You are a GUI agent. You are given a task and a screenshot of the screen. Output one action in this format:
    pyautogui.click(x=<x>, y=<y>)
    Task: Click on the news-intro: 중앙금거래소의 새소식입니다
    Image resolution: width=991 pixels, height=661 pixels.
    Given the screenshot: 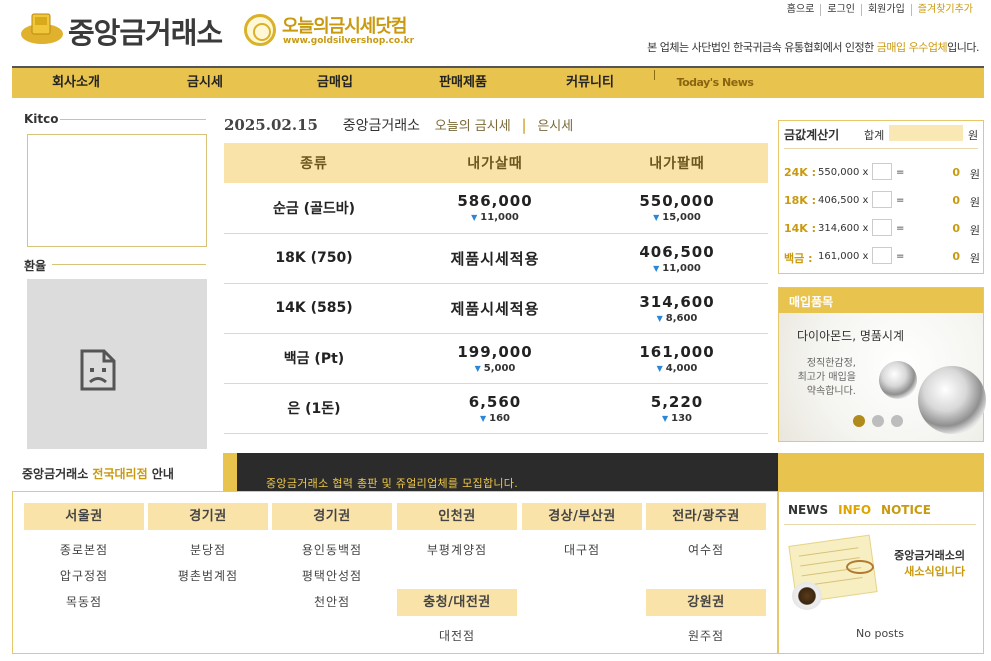 What is the action you would take?
    pyautogui.click(x=929, y=563)
    